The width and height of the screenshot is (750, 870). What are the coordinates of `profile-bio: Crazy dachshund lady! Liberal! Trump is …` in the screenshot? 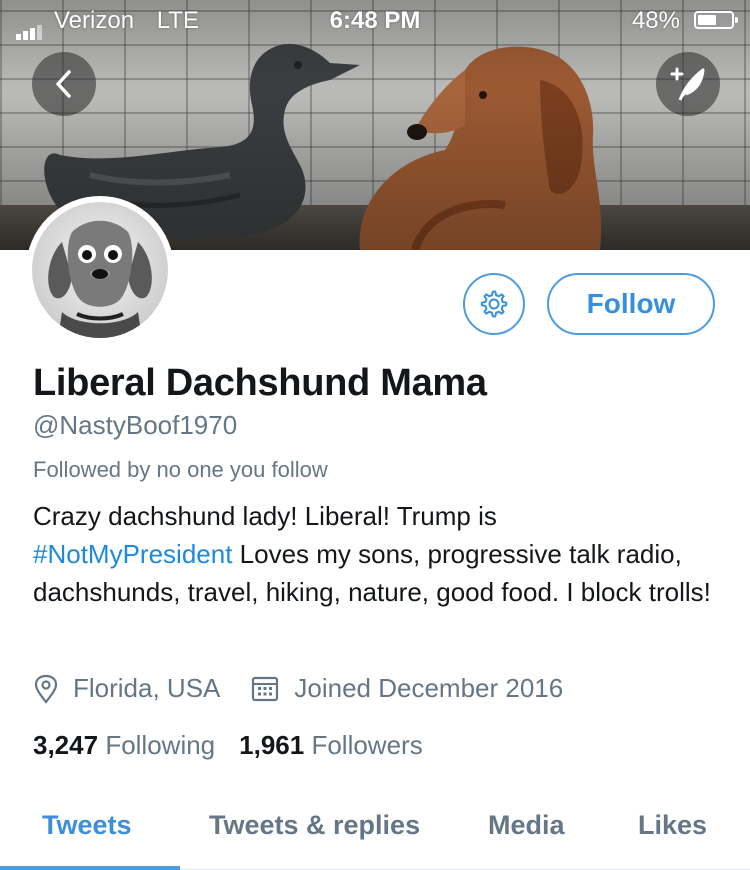 It's located at (378, 554).